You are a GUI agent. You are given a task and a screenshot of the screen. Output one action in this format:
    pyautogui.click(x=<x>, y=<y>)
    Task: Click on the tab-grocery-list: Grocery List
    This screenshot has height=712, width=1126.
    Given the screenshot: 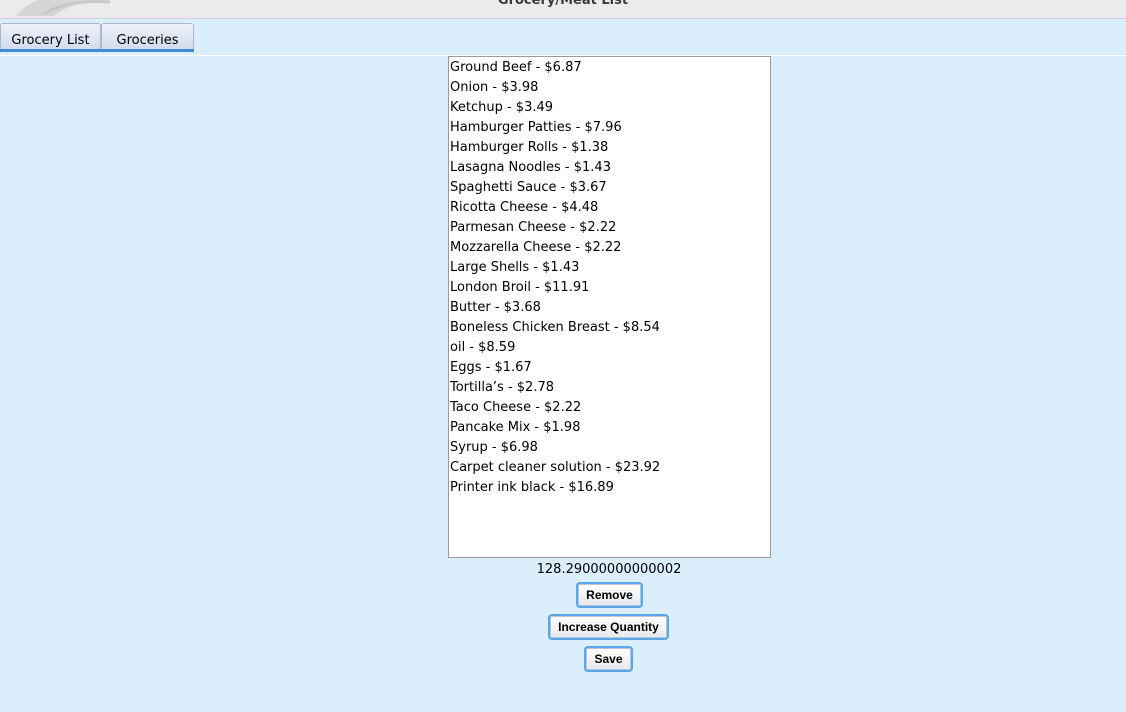 What is the action you would take?
    pyautogui.click(x=50, y=36)
    